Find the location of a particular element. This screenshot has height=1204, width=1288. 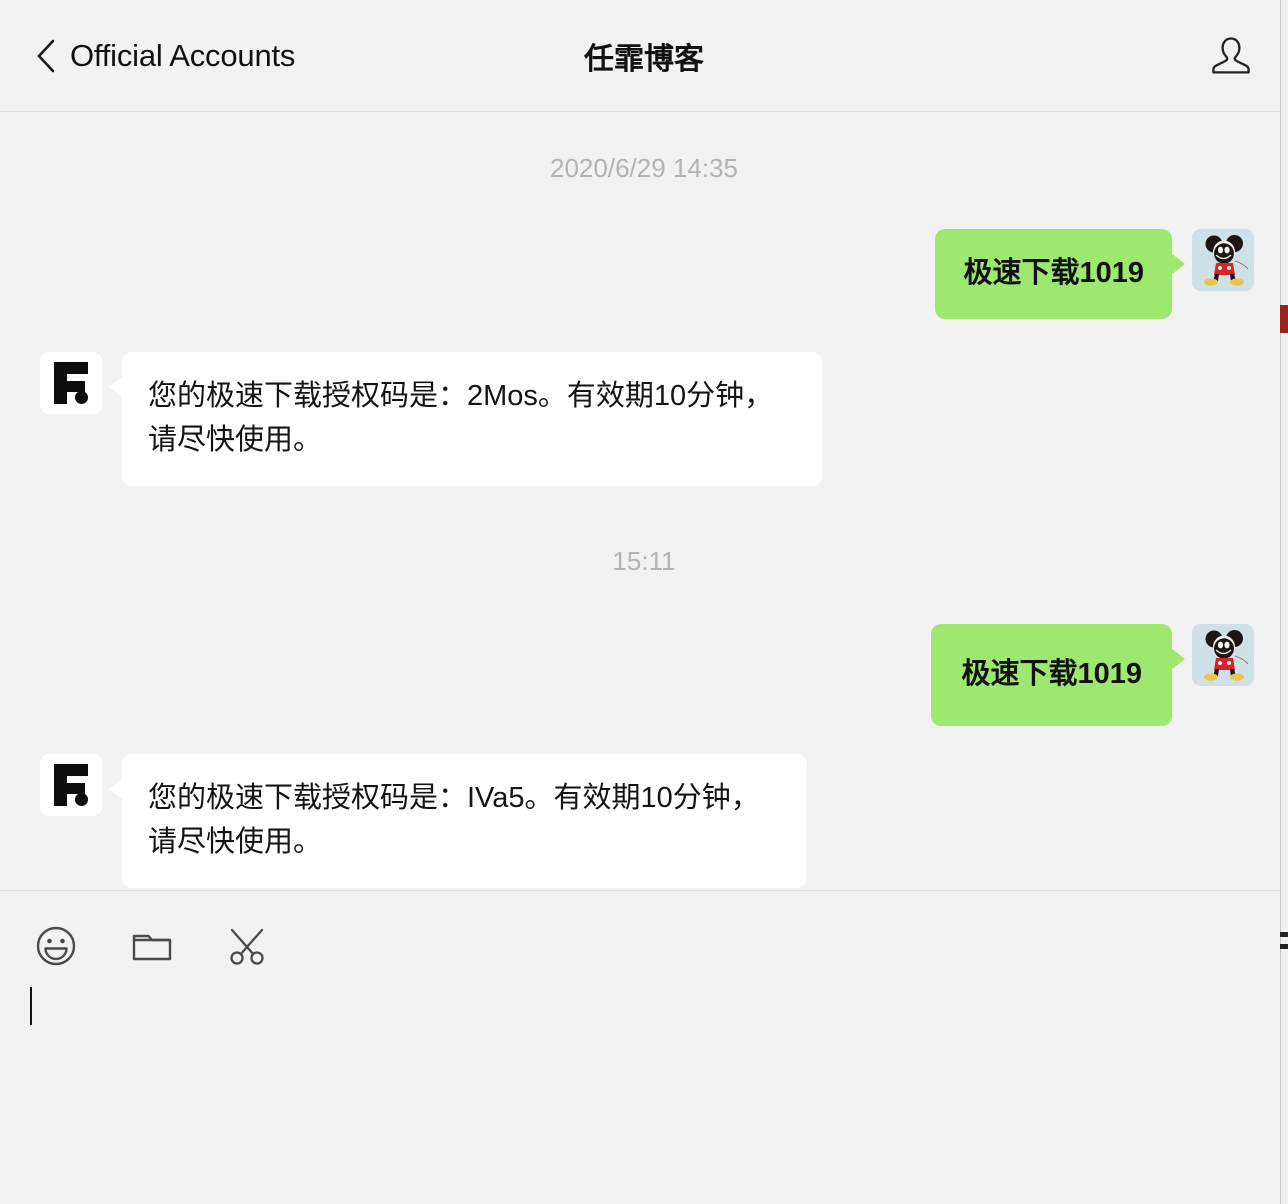

folder-icon is located at coordinates (152, 947).